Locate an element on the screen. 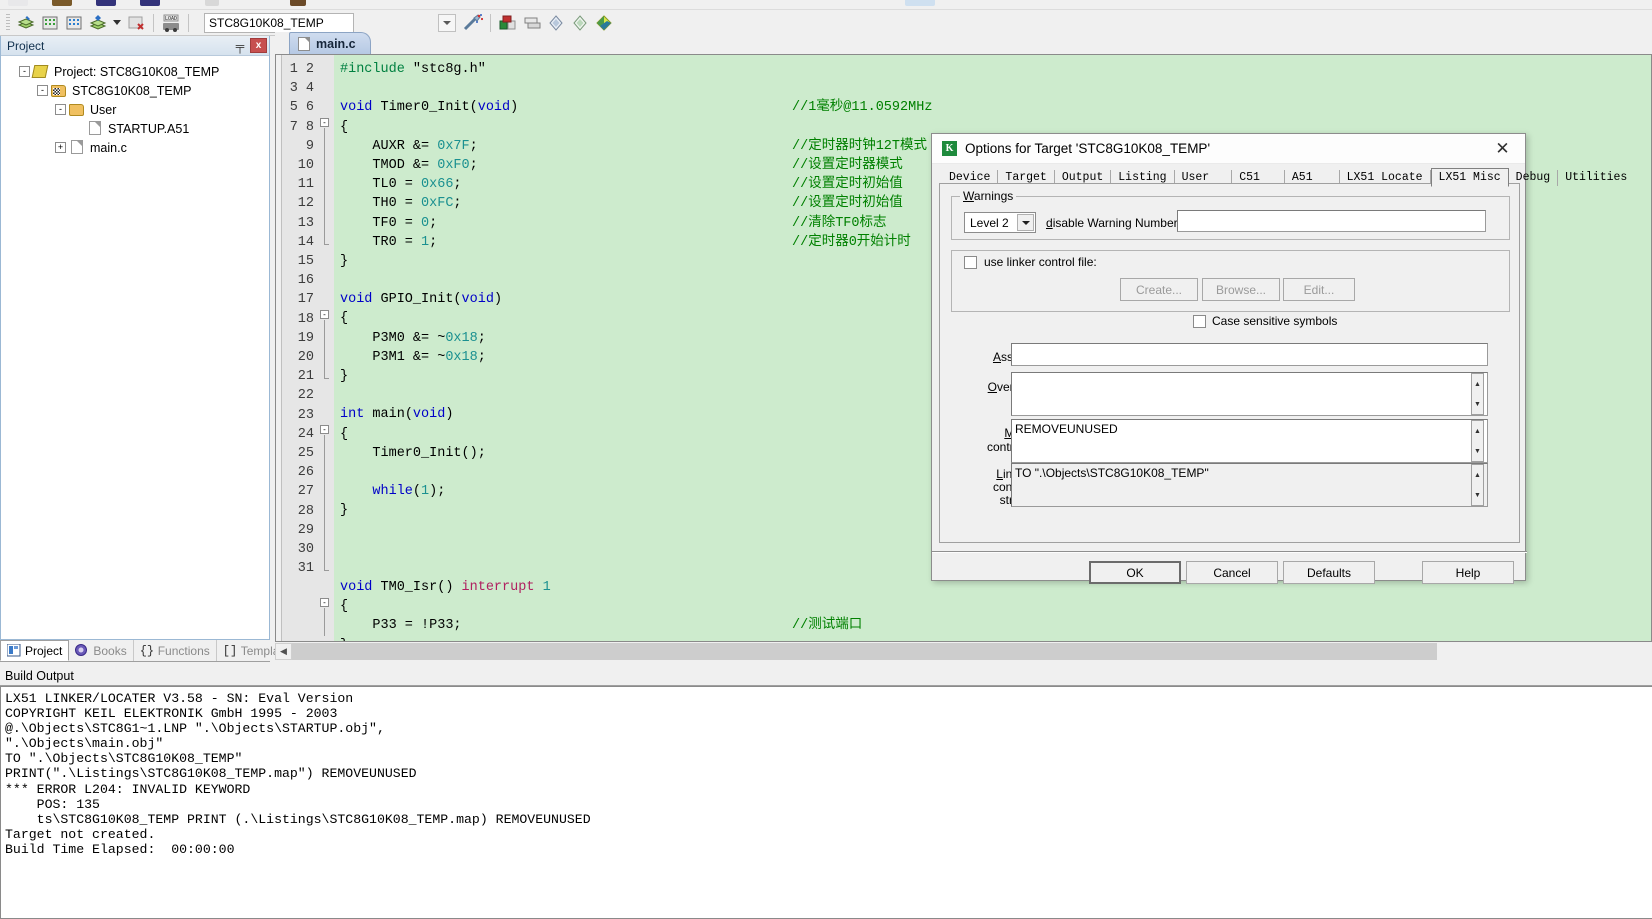 The height and width of the screenshot is (919, 1652). warning-level-select: Level 2 is located at coordinates (1000, 222).